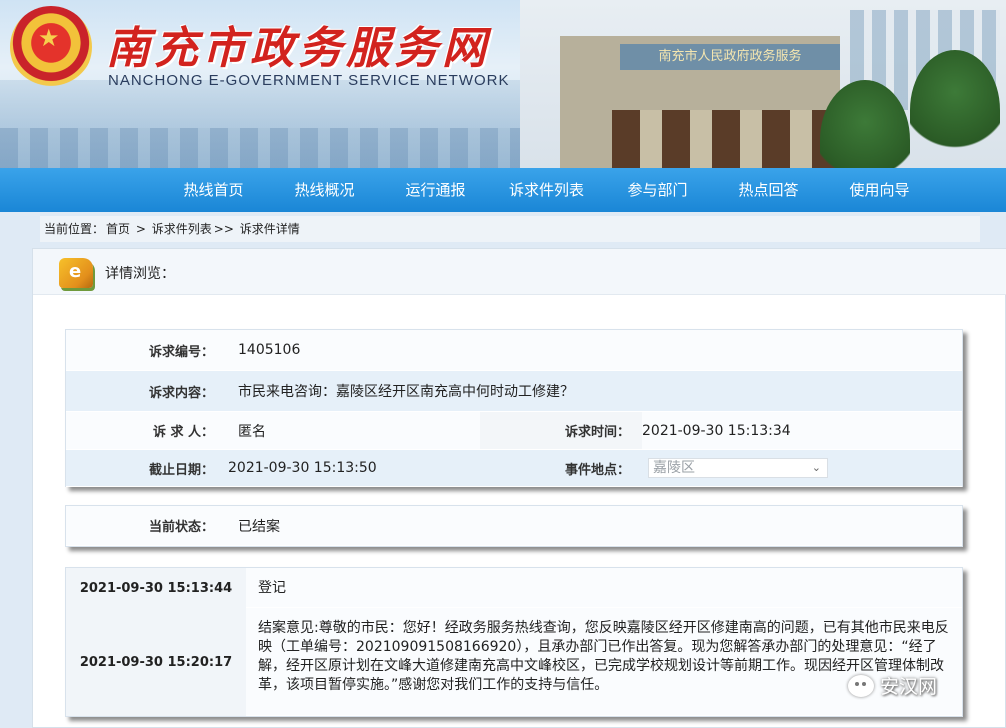 This screenshot has height=728, width=1006. I want to click on government-building-image: 南充市人民政府政务服务, so click(763, 84).